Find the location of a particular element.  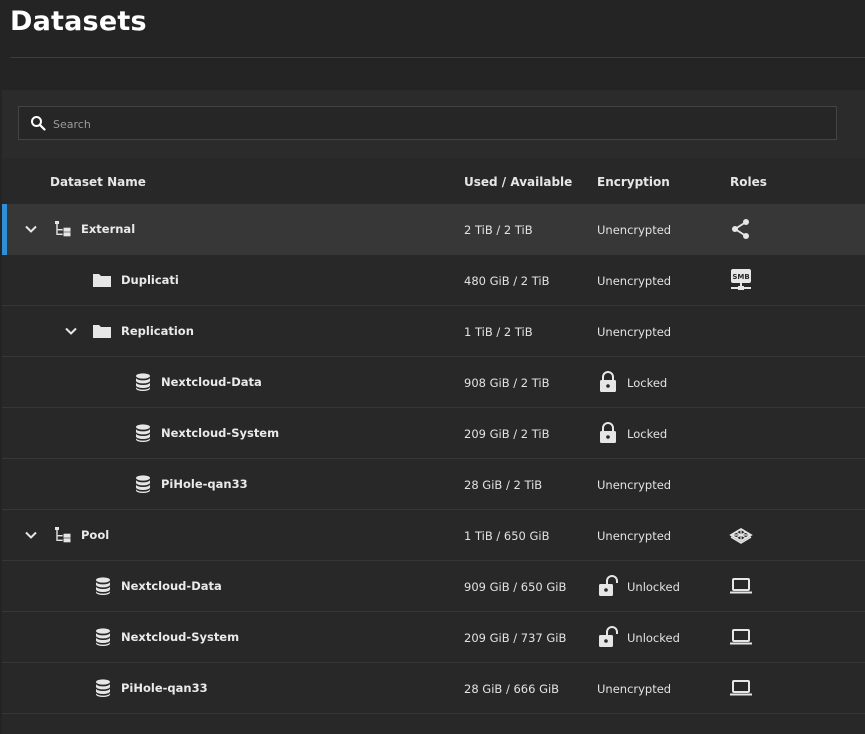

dataset-name: Replication is located at coordinates (157, 331).